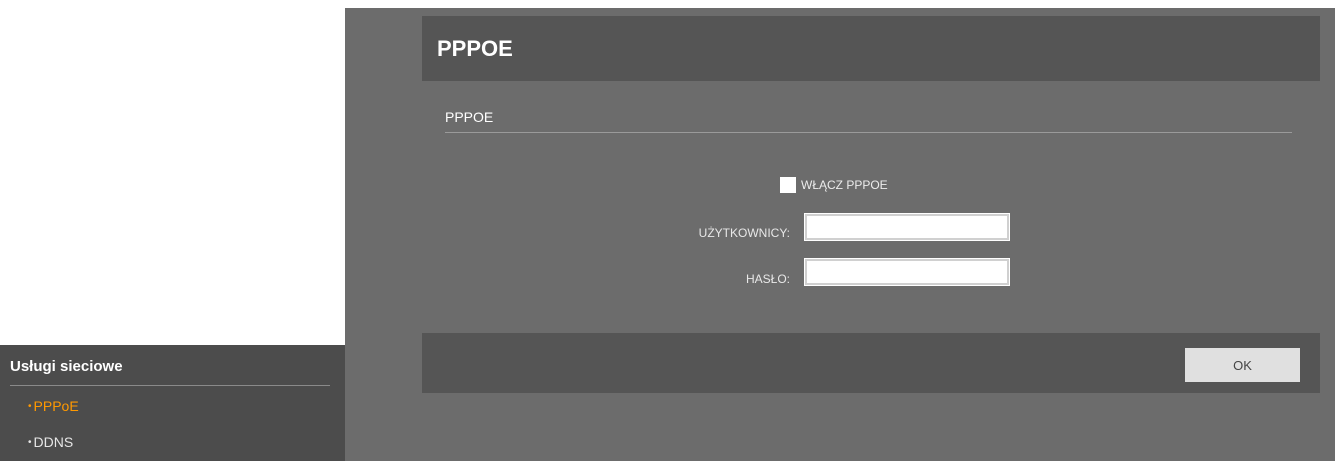  I want to click on section-title: PPPOE, so click(469, 117).